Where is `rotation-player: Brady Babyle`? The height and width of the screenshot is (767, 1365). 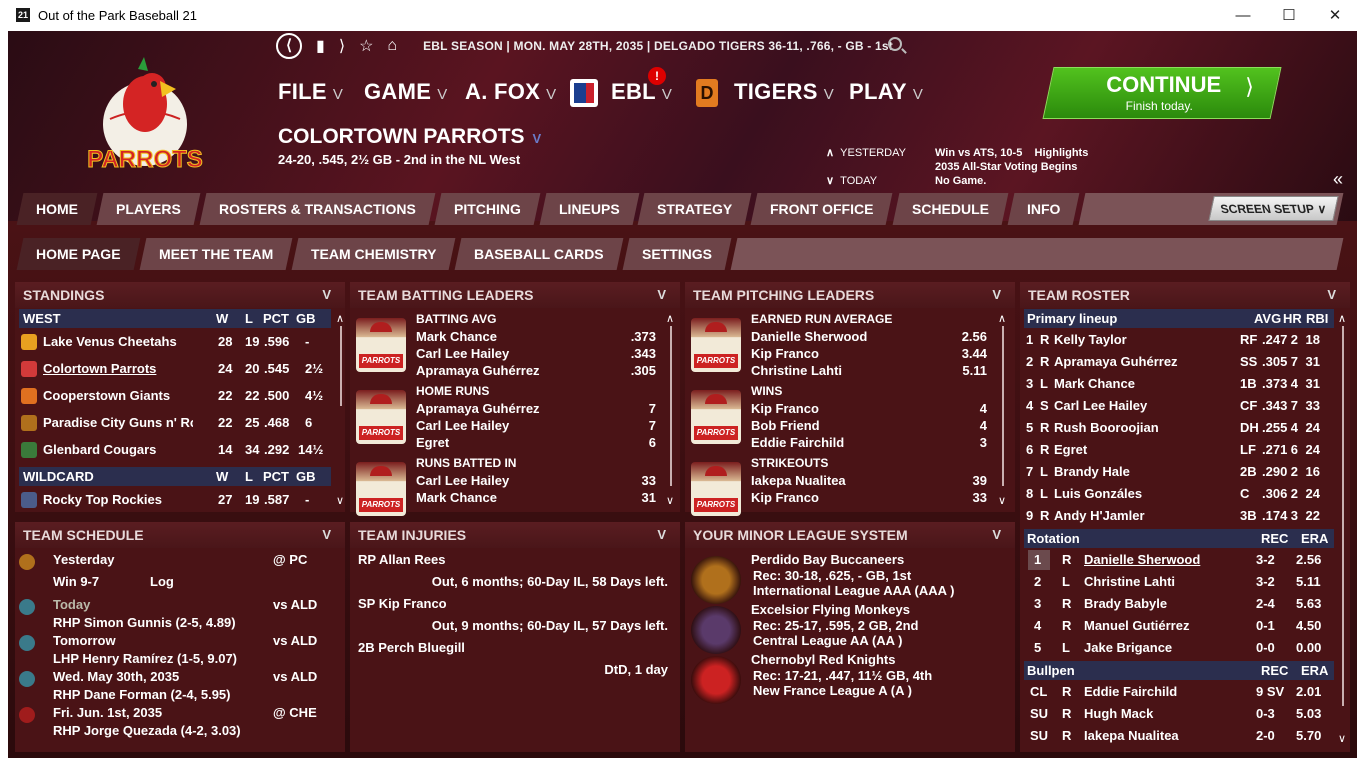
rotation-player: Brady Babyle is located at coordinates (1125, 603).